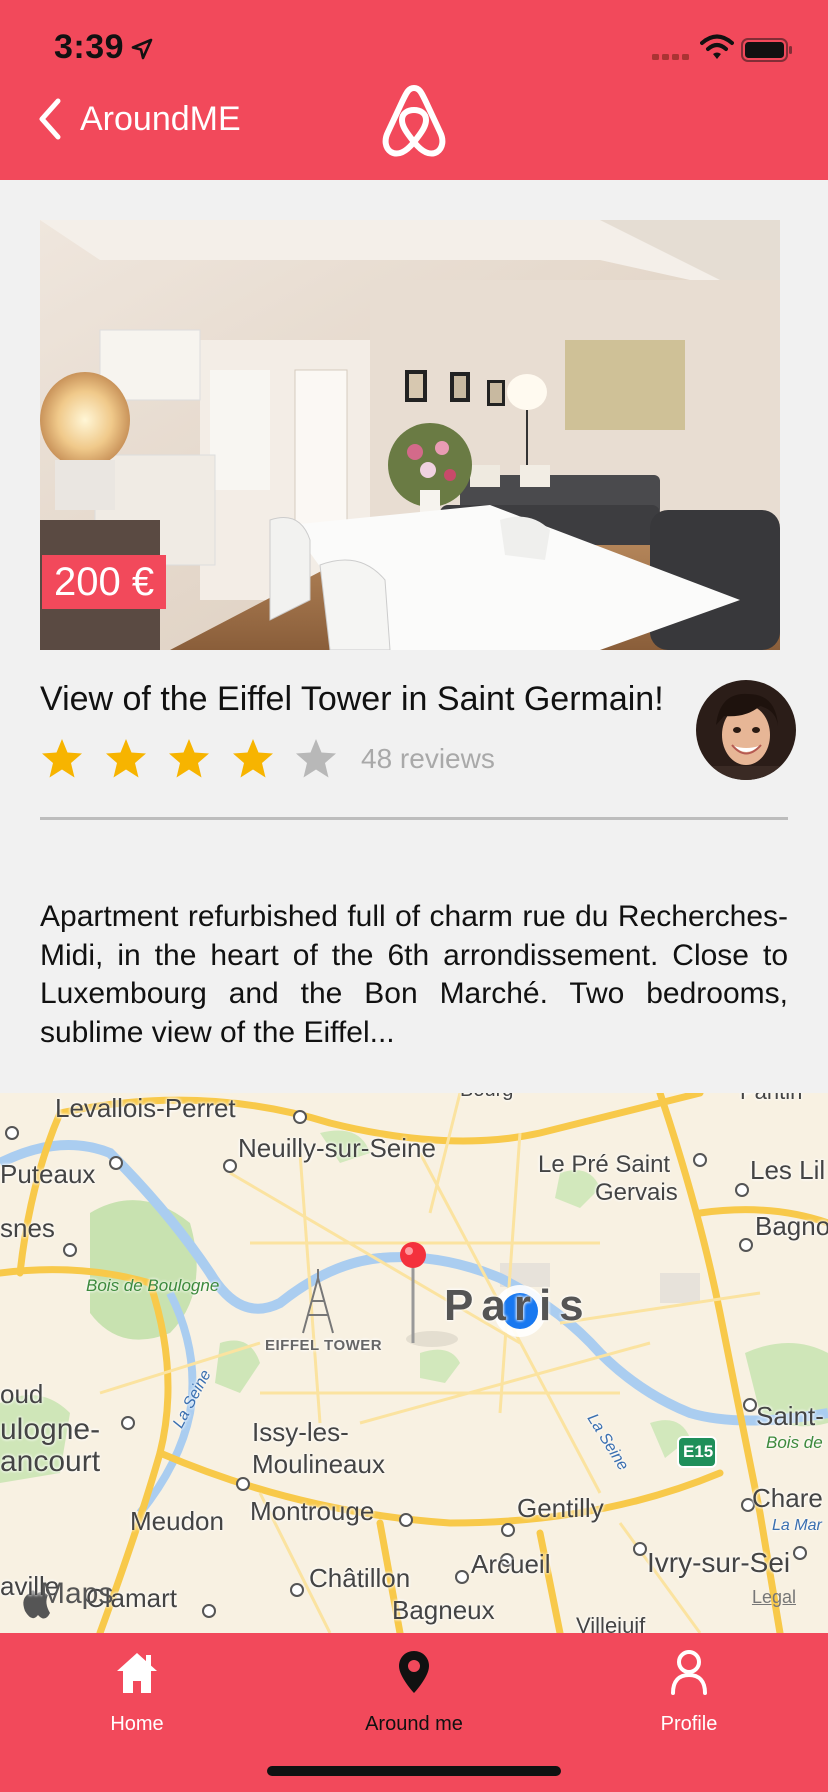 The image size is (828, 1792). What do you see at coordinates (689, 1697) in the screenshot?
I see `tab-profile: Profile` at bounding box center [689, 1697].